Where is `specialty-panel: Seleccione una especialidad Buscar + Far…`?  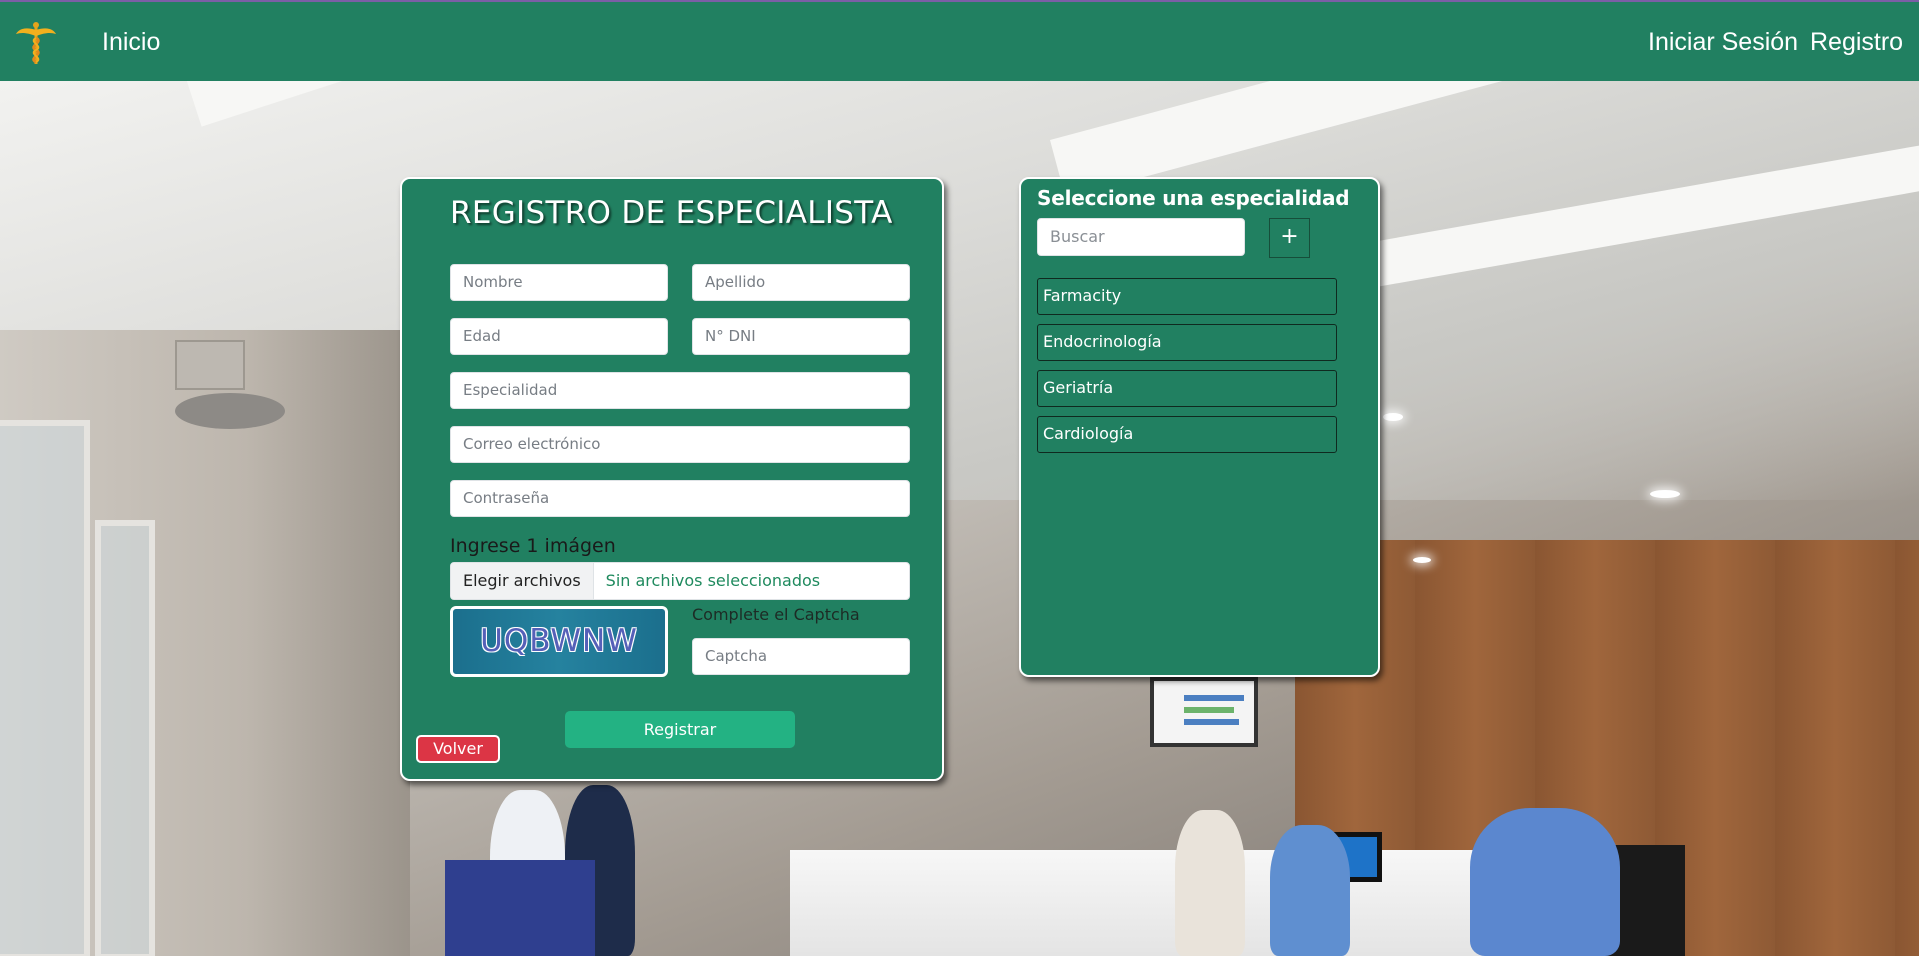 specialty-panel: Seleccione una especialidad Buscar + Far… is located at coordinates (1199, 427).